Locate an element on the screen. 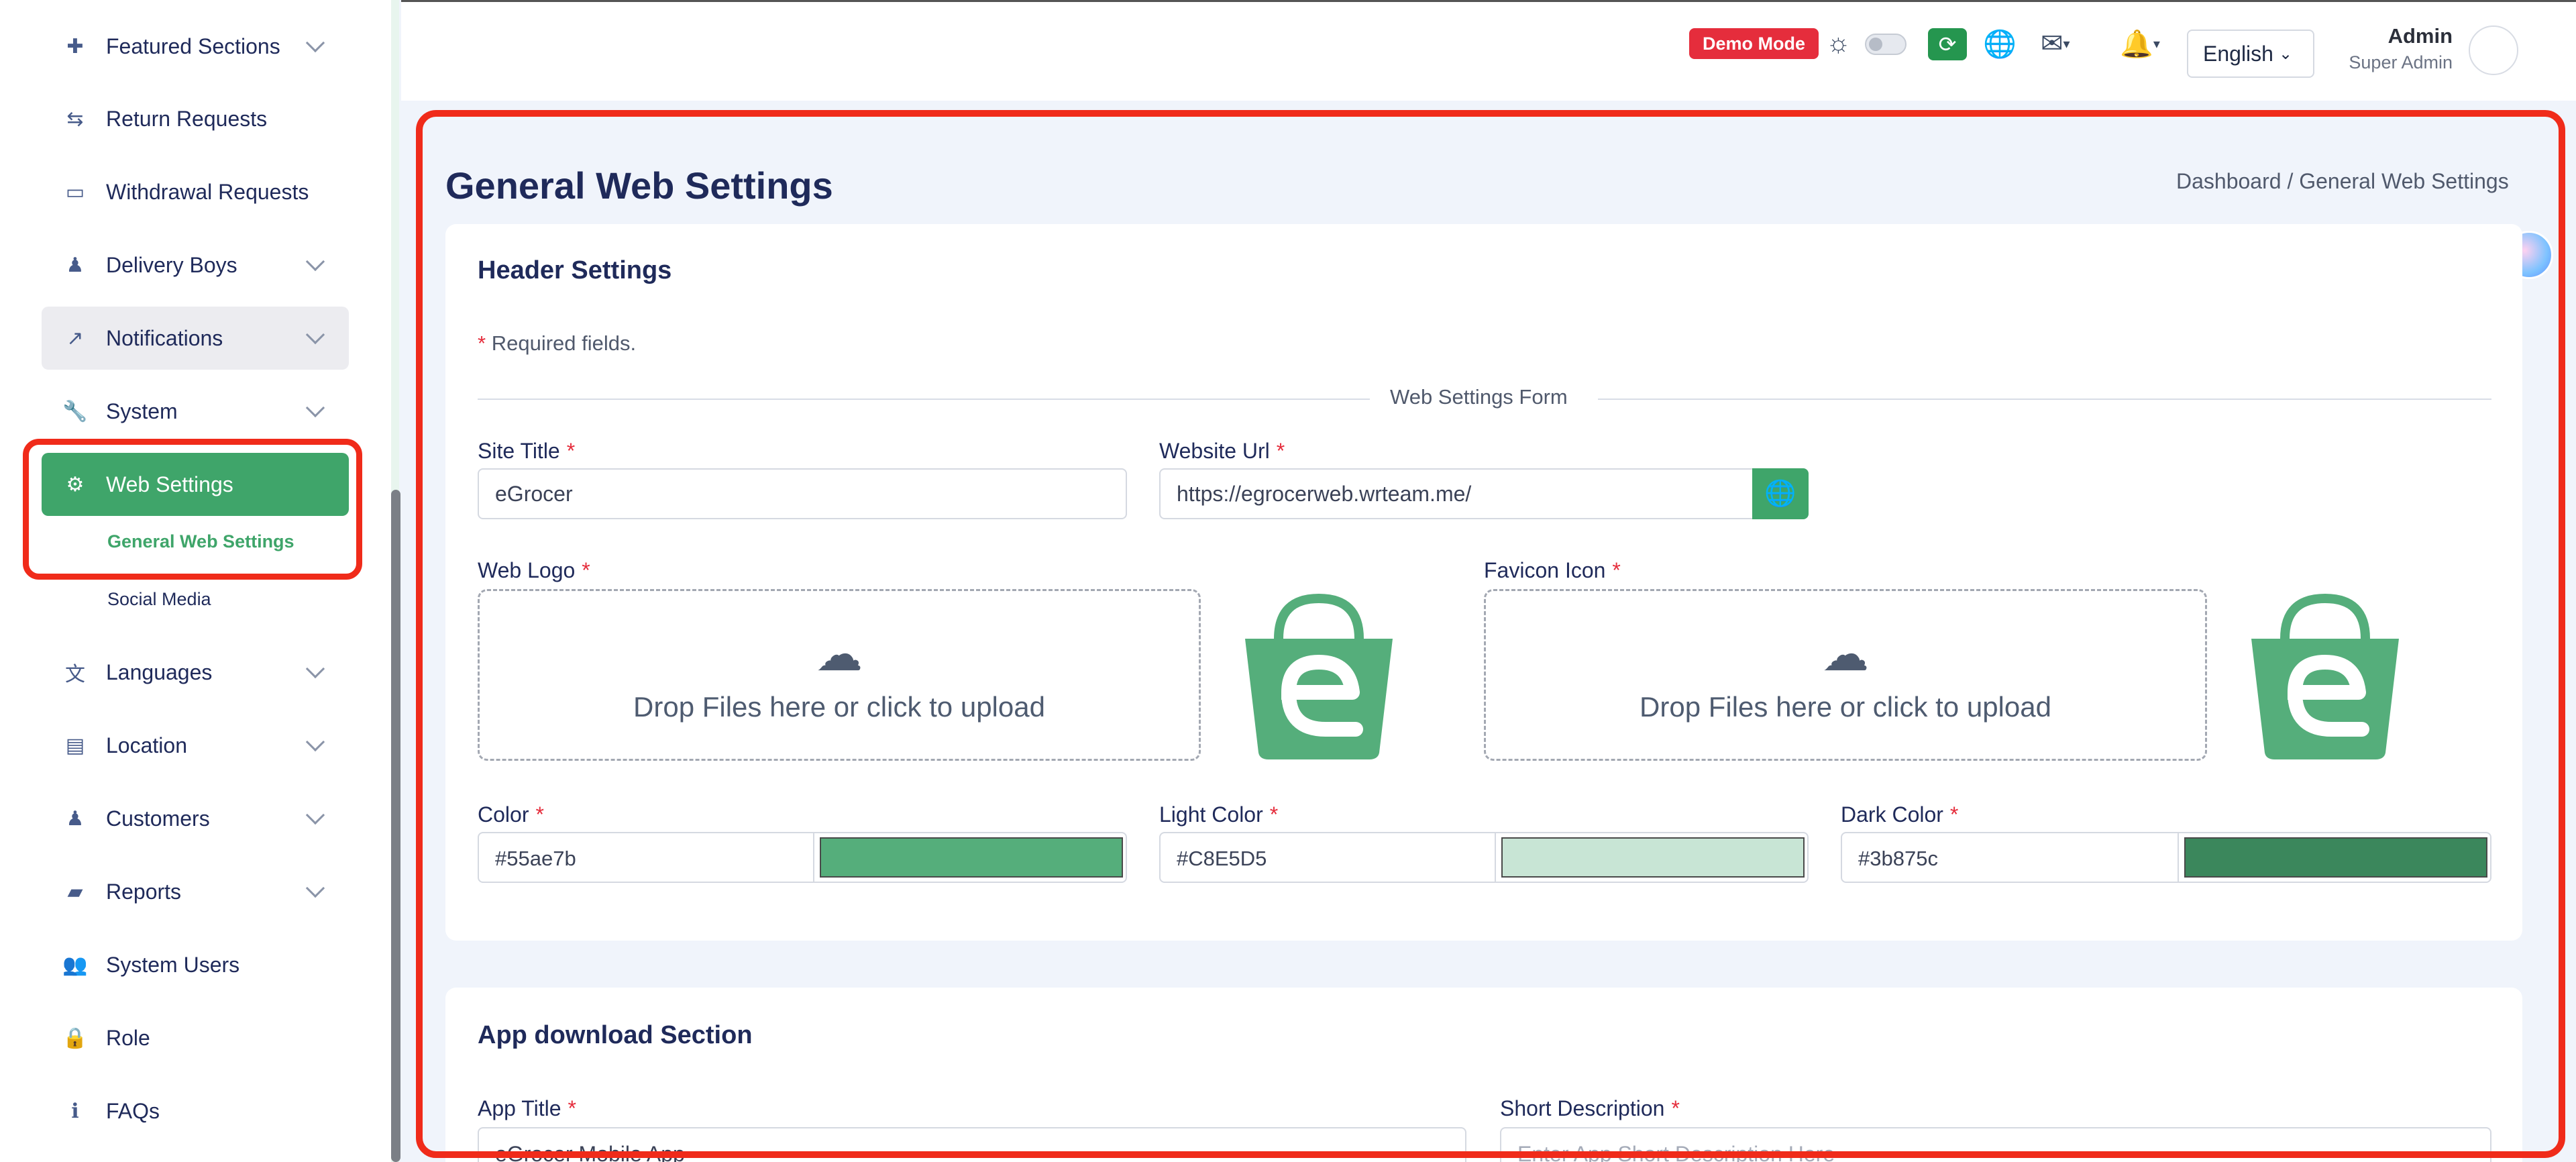  sidebar-item-withdrawal-requests: ▭ Withdrawal Requests is located at coordinates (195, 191).